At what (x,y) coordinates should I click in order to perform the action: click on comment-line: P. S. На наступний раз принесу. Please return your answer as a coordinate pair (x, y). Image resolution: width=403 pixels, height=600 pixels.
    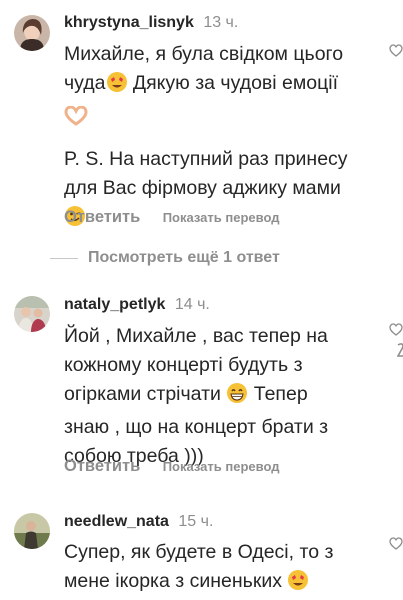
    Looking at the image, I should click on (206, 159).